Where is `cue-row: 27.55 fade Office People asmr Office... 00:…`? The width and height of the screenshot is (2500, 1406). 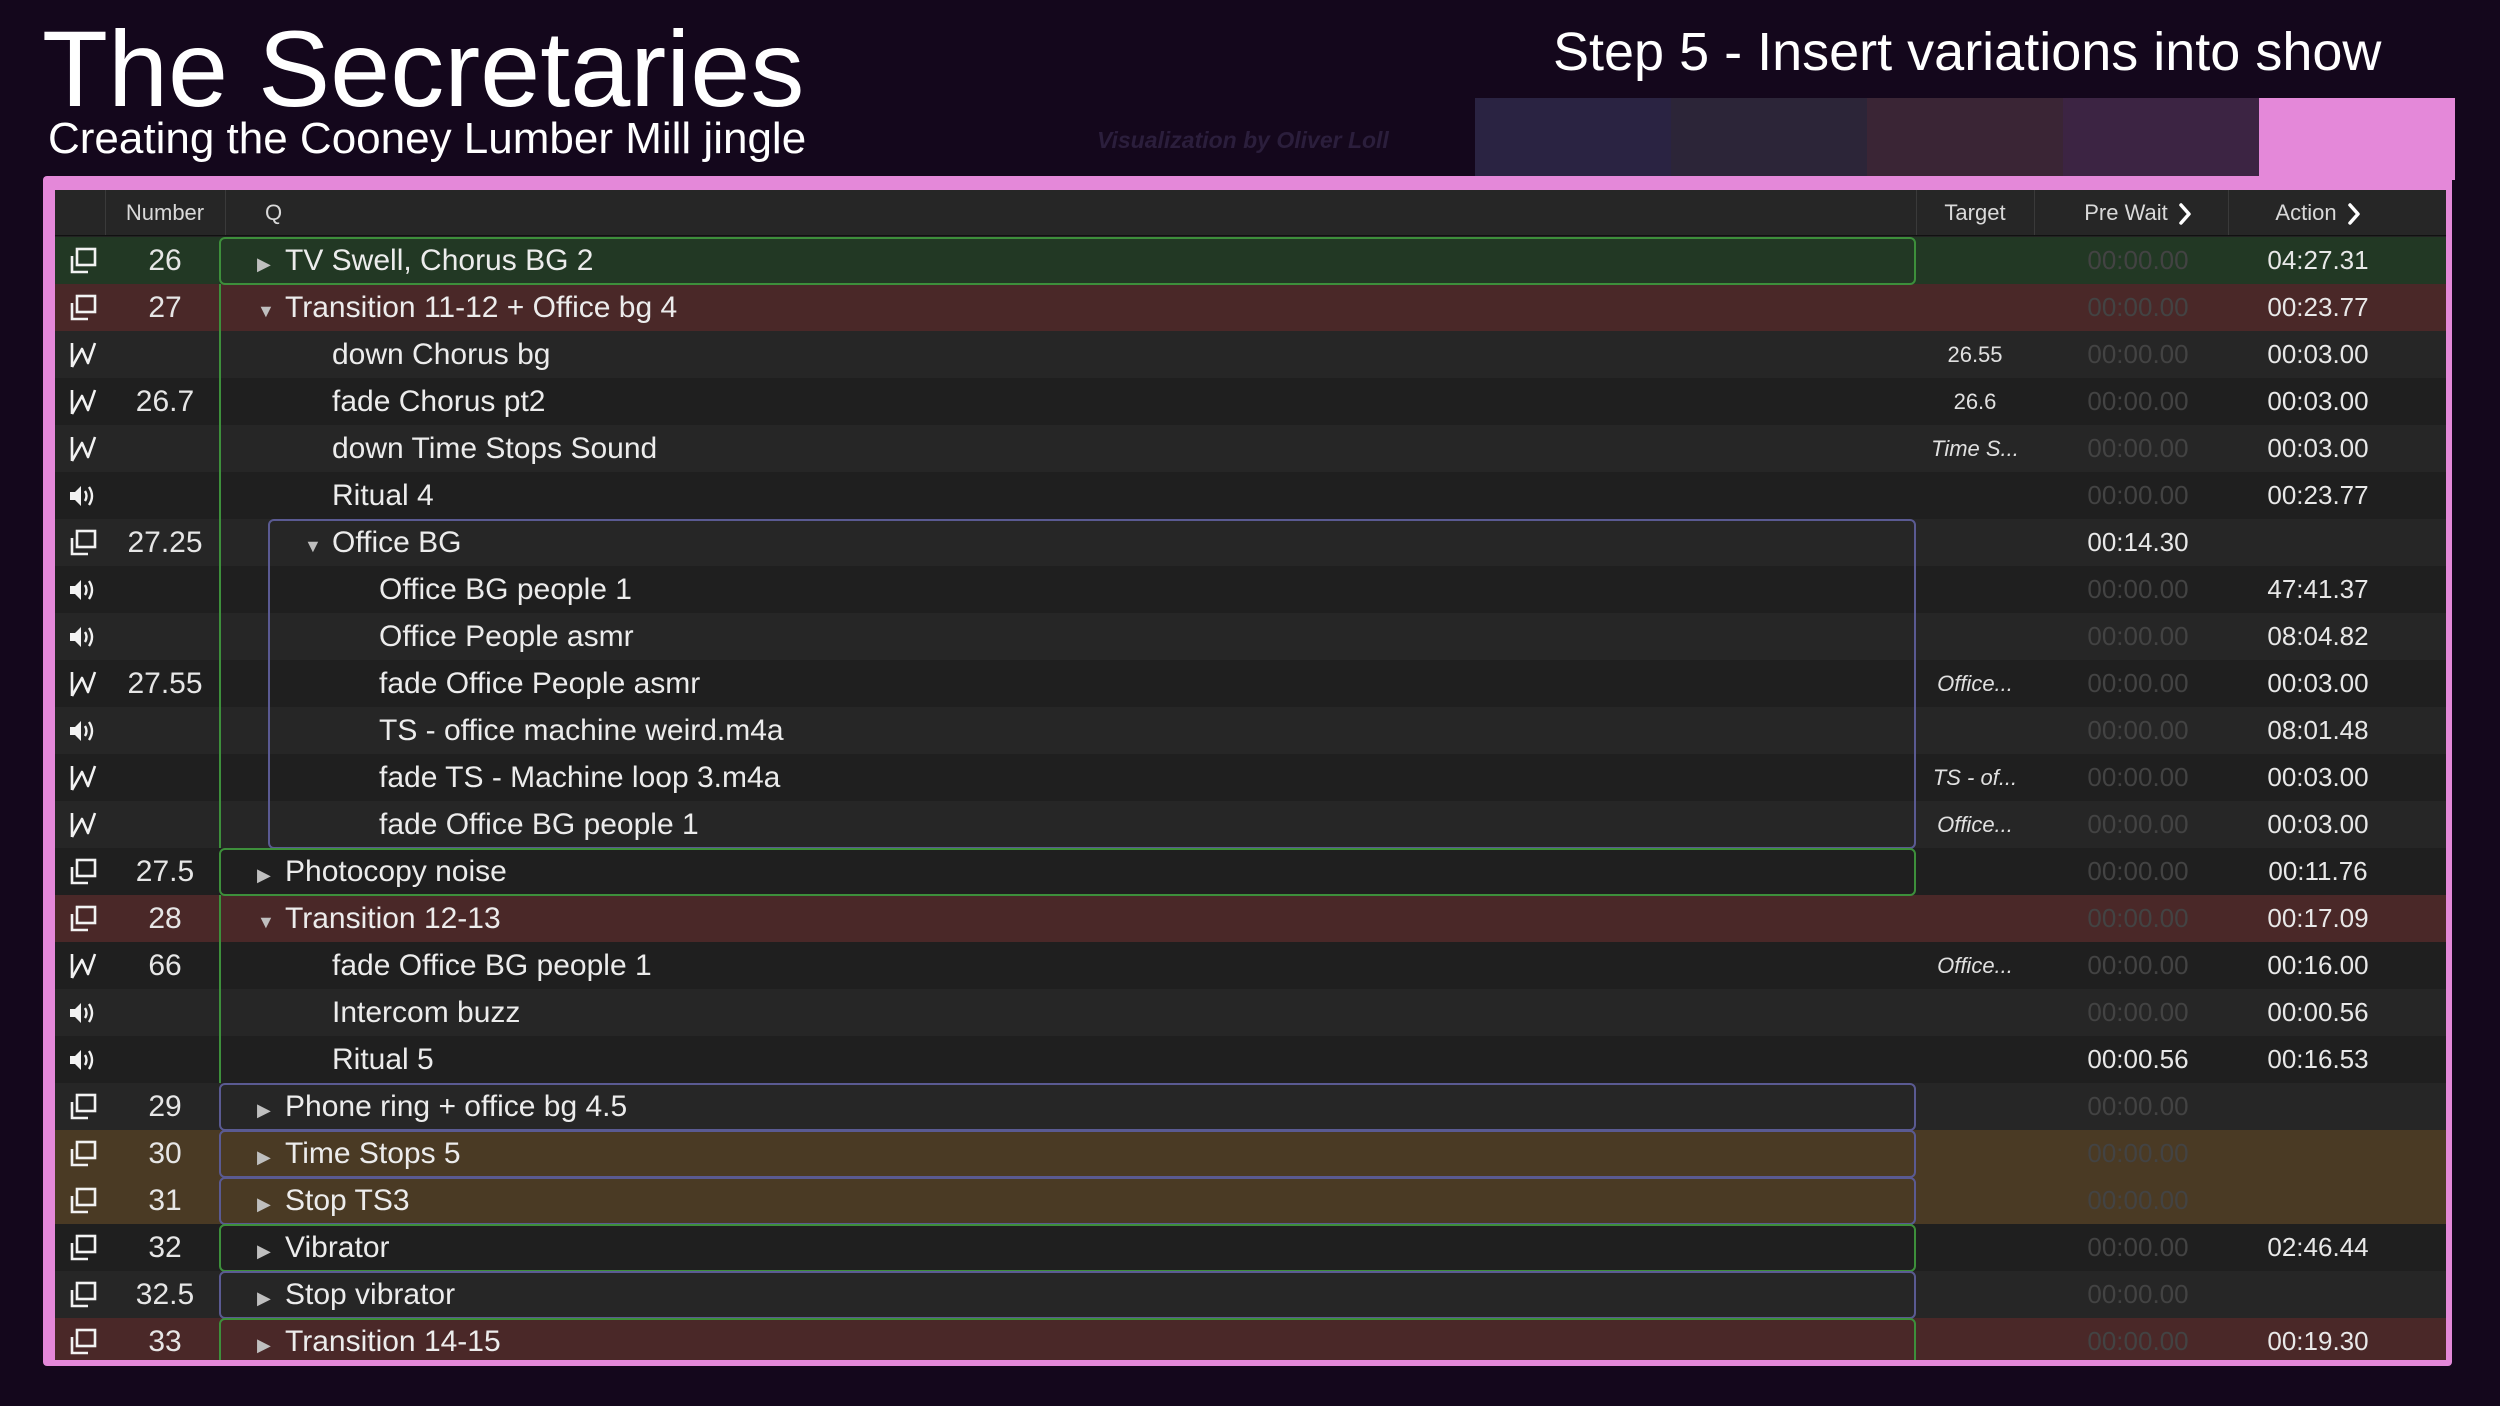 cue-row: 27.55 fade Office People asmr Office... 00:… is located at coordinates (1250, 683).